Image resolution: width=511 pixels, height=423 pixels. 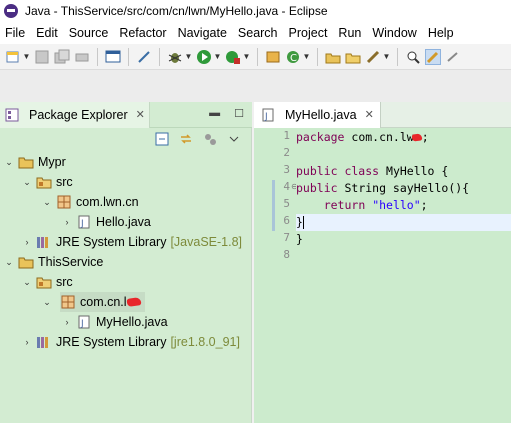 What do you see at coordinates (286, 237) in the screenshot?
I see `line-number: 7` at bounding box center [286, 237].